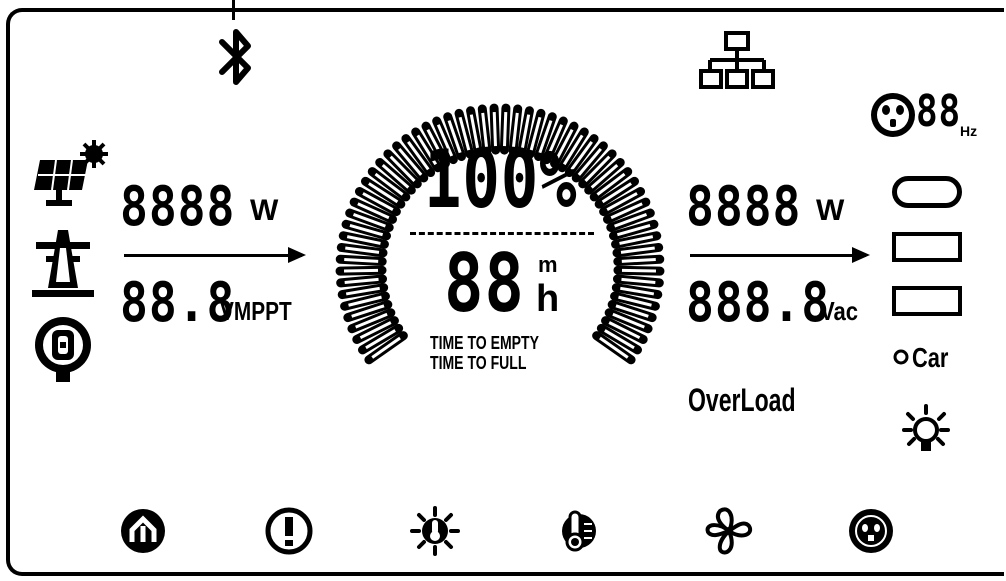 This screenshot has height=581, width=1006. Describe the element at coordinates (63, 349) in the screenshot. I see `dc-input-port-icon` at that location.